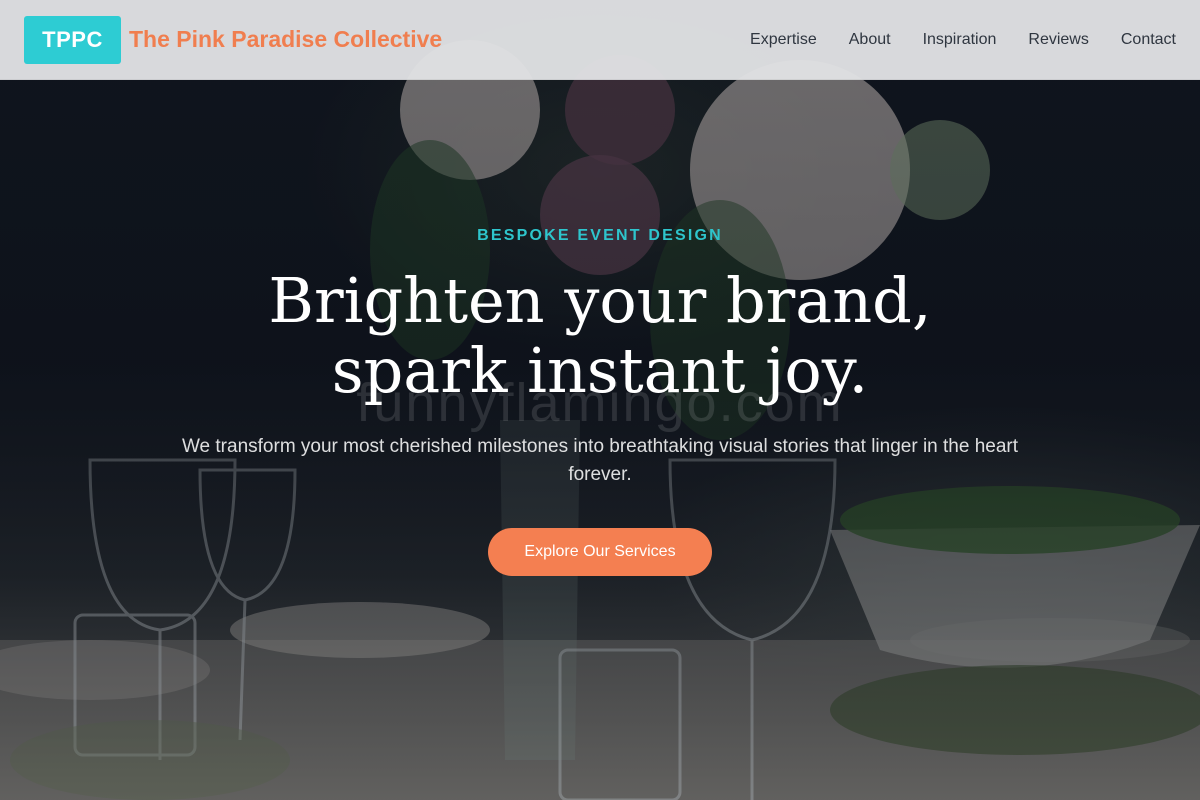 This screenshot has width=1200, height=800. What do you see at coordinates (600, 552) in the screenshot?
I see `explore-services-button: Explore Our Services` at bounding box center [600, 552].